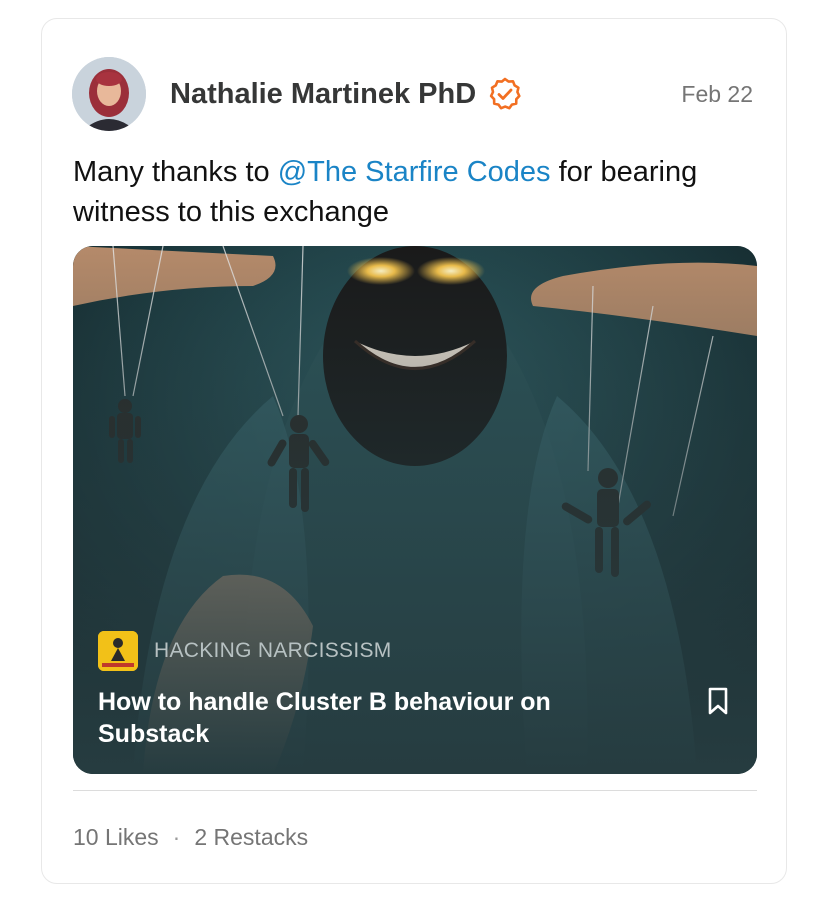 Image resolution: width=828 pixels, height=916 pixels. Describe the element at coordinates (251, 837) in the screenshot. I see `restacks-count: 2 Restacks` at that location.